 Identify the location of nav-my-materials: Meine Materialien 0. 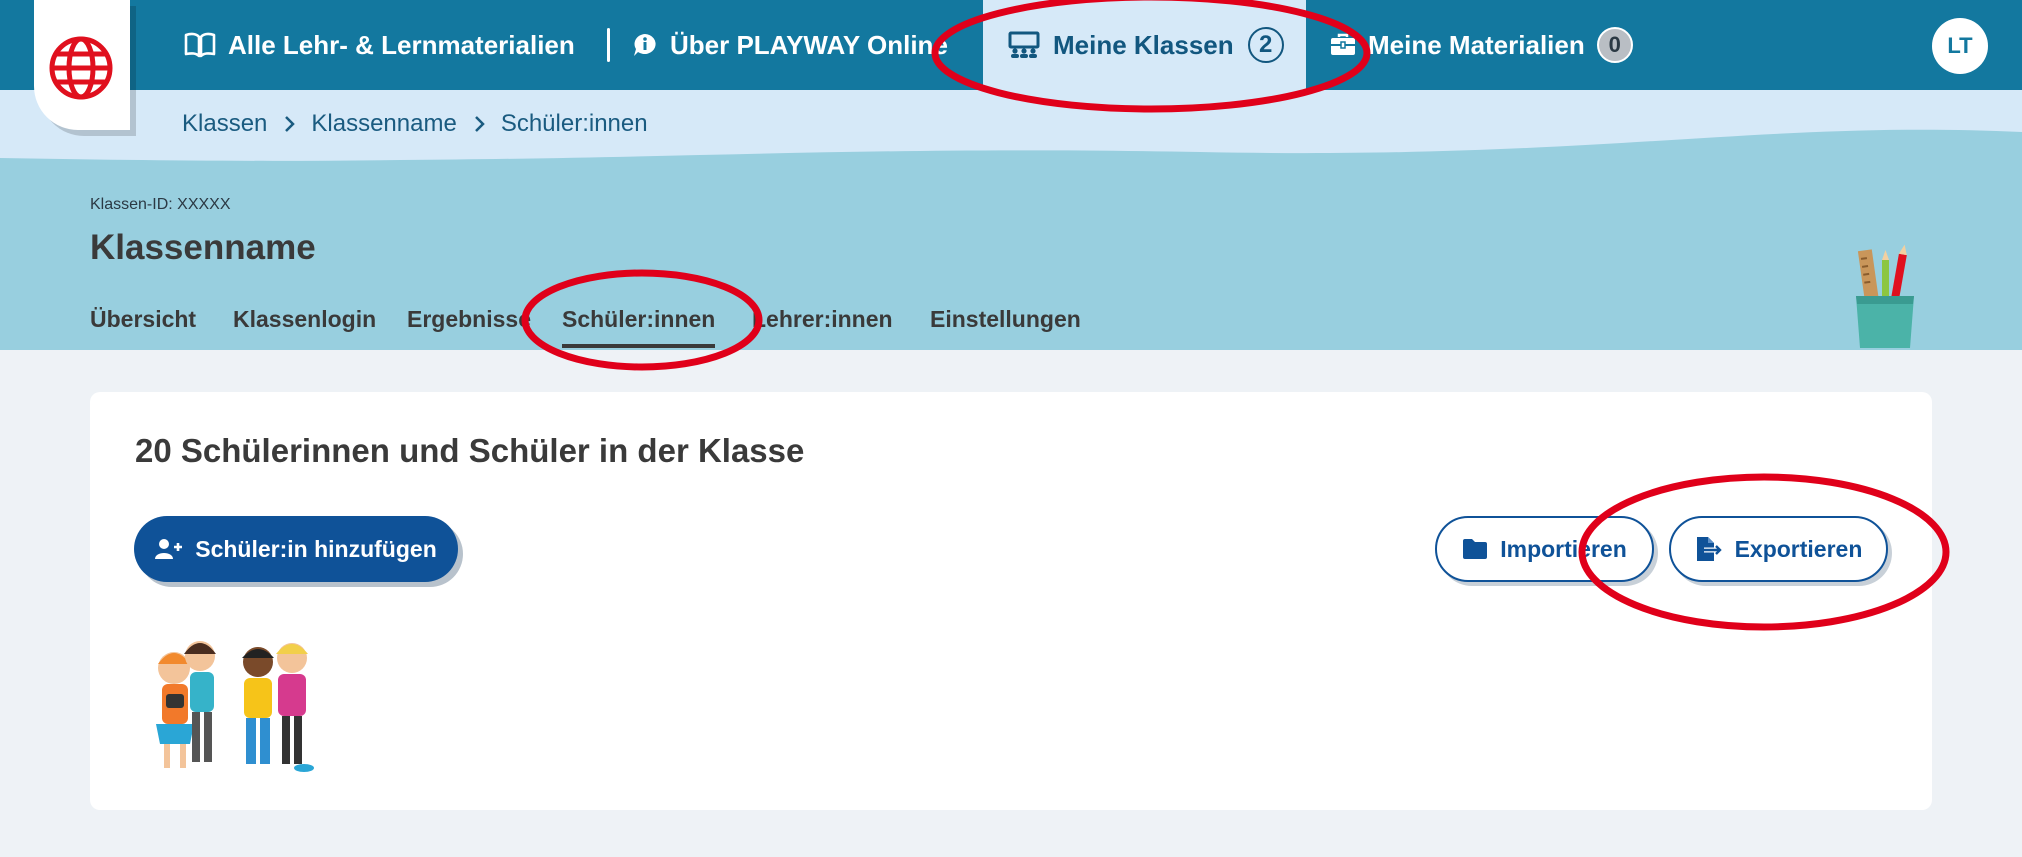
(1481, 45).